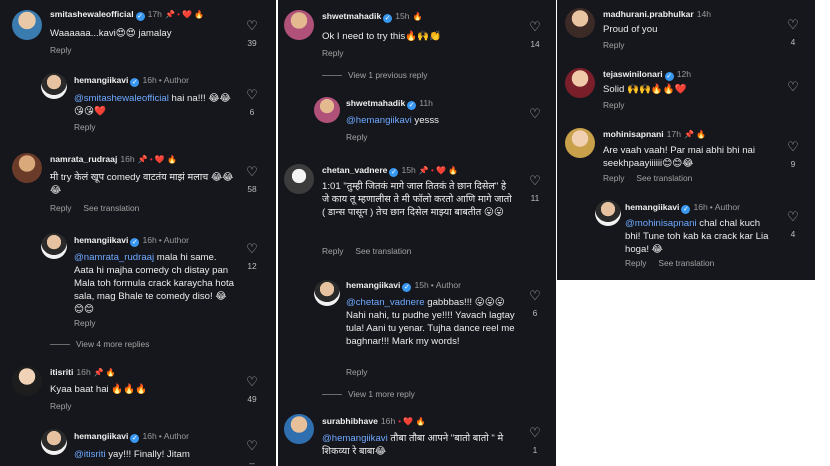 The width and height of the screenshot is (830, 466). What do you see at coordinates (686, 90) in the screenshot?
I see `comment-item: tejaswinilonari ✓ 12h Solid 🙌🙌🔥🔥❤️ Reply ♡` at bounding box center [686, 90].